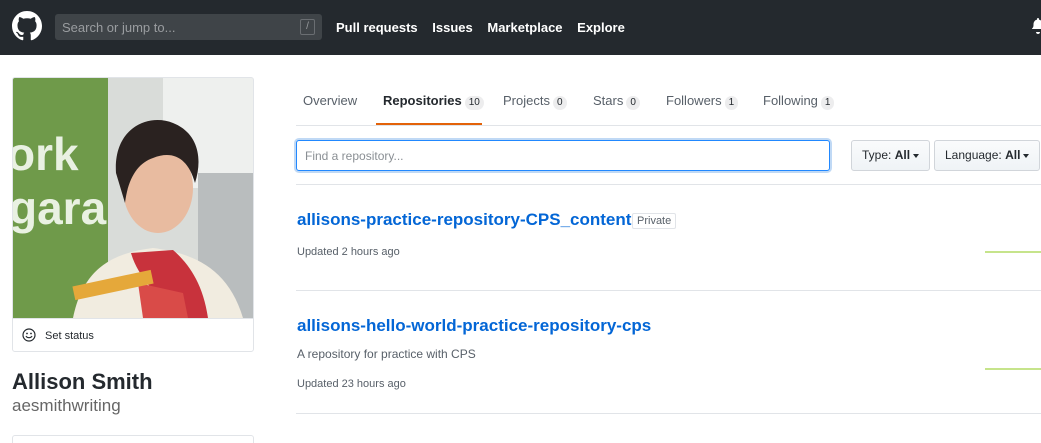  Describe the element at coordinates (422, 100) in the screenshot. I see `tab-repositories-label: Repositories` at that location.